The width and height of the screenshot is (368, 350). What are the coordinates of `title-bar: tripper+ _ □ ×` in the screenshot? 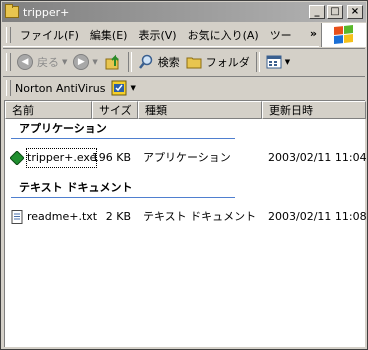 It's located at (184, 12).